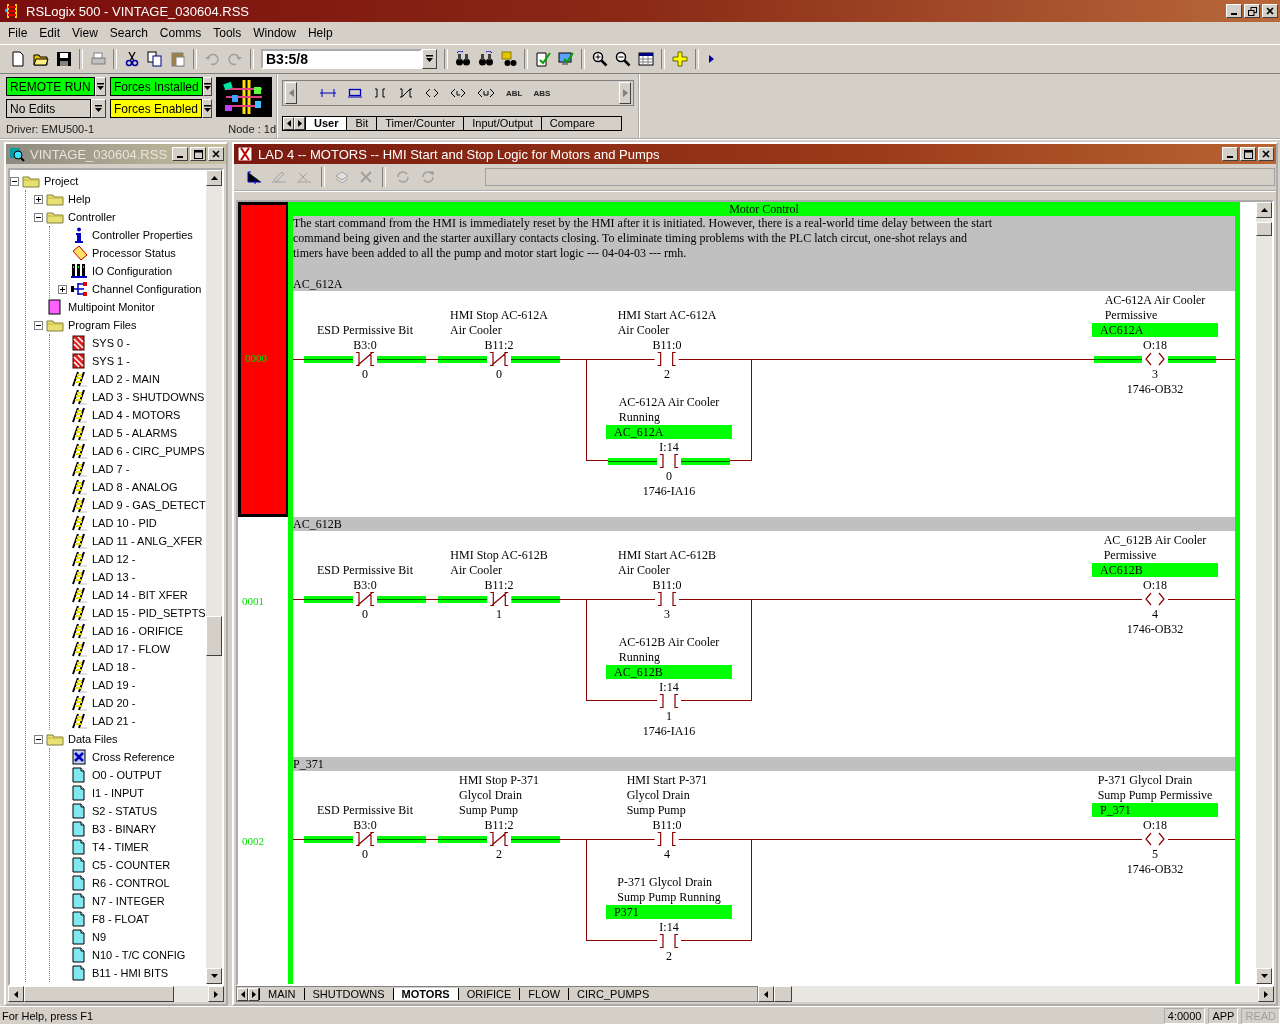  Describe the element at coordinates (274, 33) in the screenshot. I see `menu-item: Window` at that location.